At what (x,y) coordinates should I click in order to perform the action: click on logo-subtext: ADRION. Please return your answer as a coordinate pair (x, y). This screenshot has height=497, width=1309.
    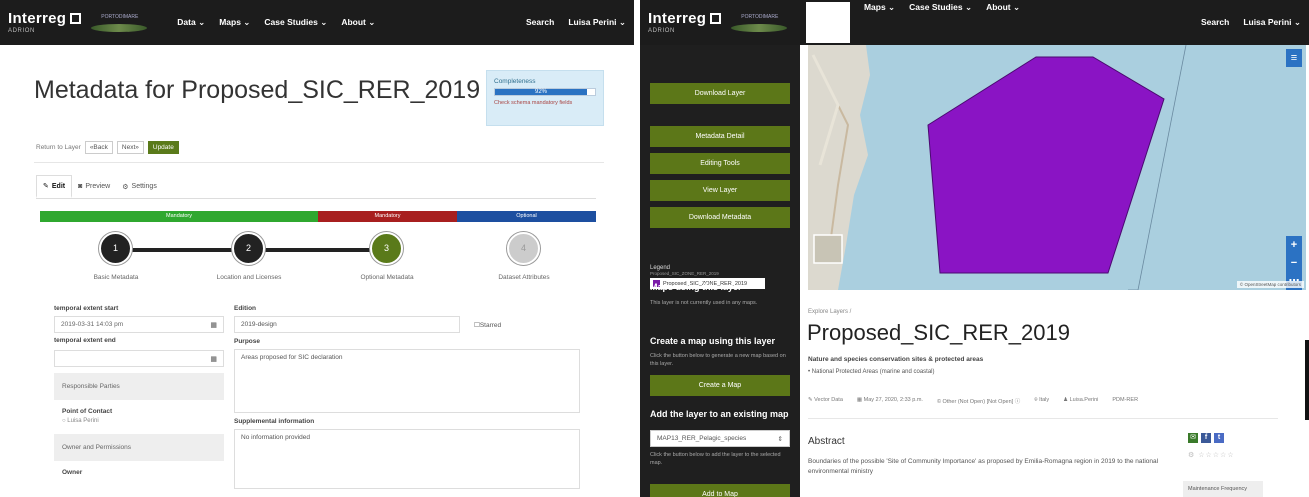
    Looking at the image, I should click on (21, 31).